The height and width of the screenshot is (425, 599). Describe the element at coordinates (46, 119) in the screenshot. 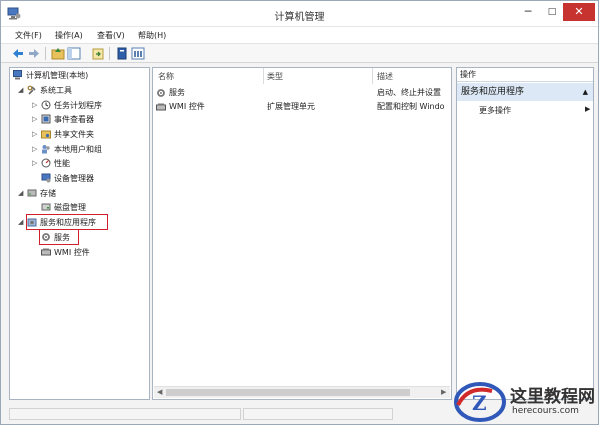

I see `event-viewer-icon` at that location.